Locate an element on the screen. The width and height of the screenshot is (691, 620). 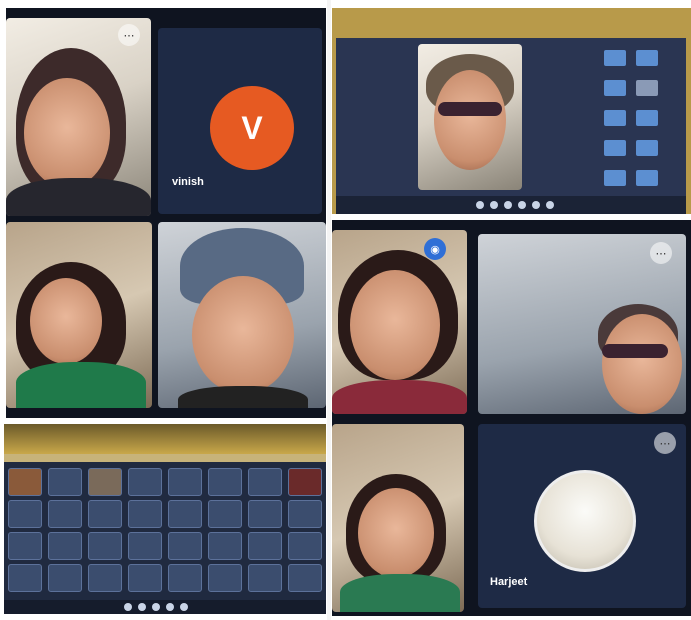
participant-tile-top-left: ⋯ is located at coordinates (78, 117).